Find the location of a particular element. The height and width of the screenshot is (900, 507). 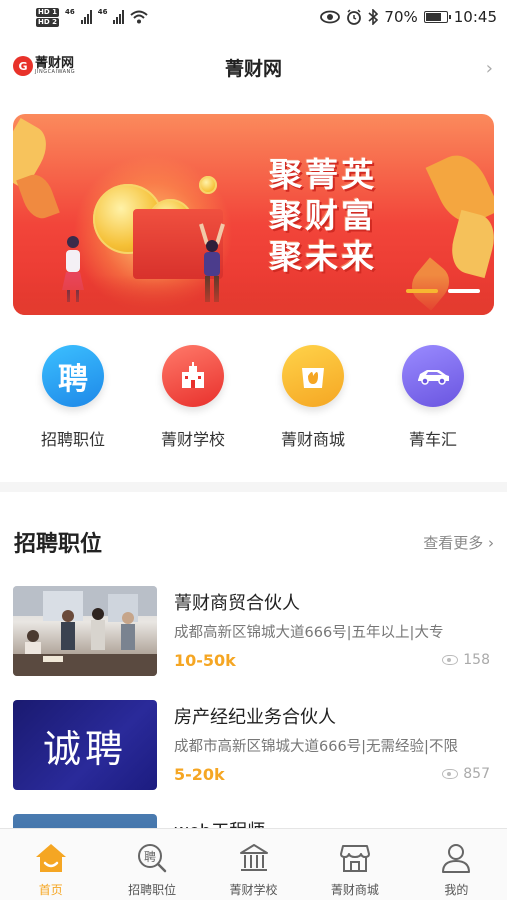

quick-nav-recruit: 聘 招聘职位 is located at coordinates (73, 397).